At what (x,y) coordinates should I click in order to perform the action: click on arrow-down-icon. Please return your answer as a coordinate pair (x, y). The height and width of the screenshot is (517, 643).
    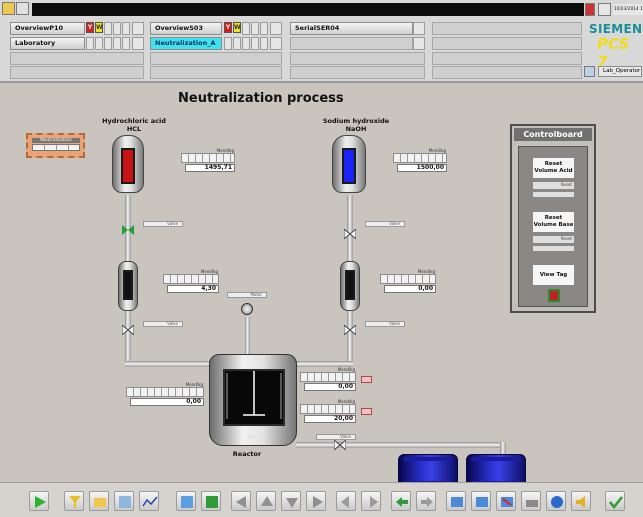
    Looking at the image, I should click on (291, 501).